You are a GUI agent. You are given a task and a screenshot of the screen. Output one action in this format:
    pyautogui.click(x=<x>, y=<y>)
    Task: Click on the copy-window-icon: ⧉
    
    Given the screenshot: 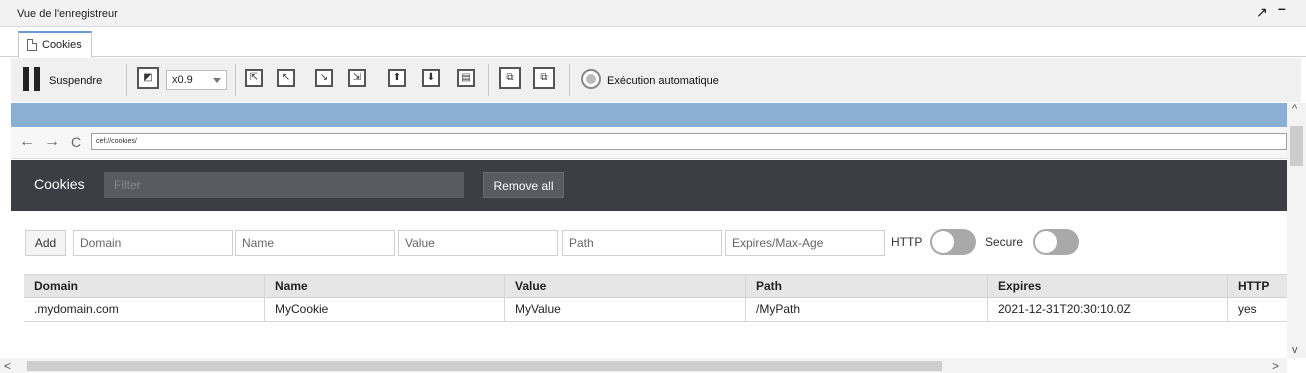 What is the action you would take?
    pyautogui.click(x=510, y=78)
    